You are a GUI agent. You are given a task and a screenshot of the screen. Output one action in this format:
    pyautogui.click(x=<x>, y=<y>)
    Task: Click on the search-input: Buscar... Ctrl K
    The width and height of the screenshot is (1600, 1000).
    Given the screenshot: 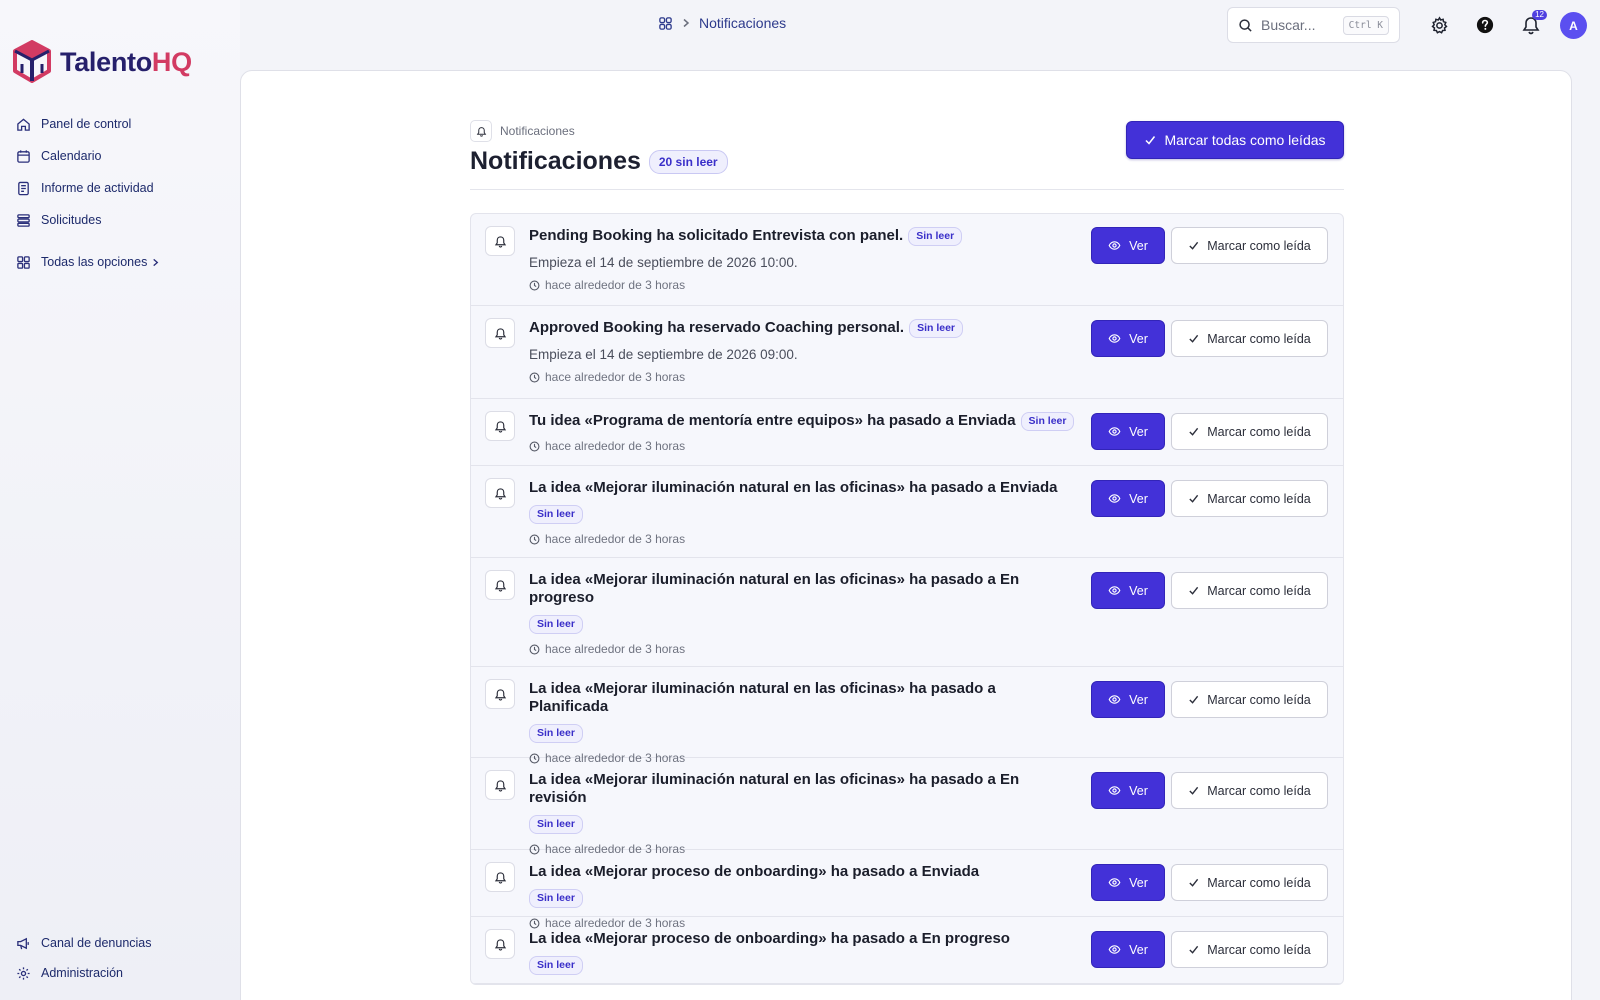 What is the action you would take?
    pyautogui.click(x=1313, y=25)
    